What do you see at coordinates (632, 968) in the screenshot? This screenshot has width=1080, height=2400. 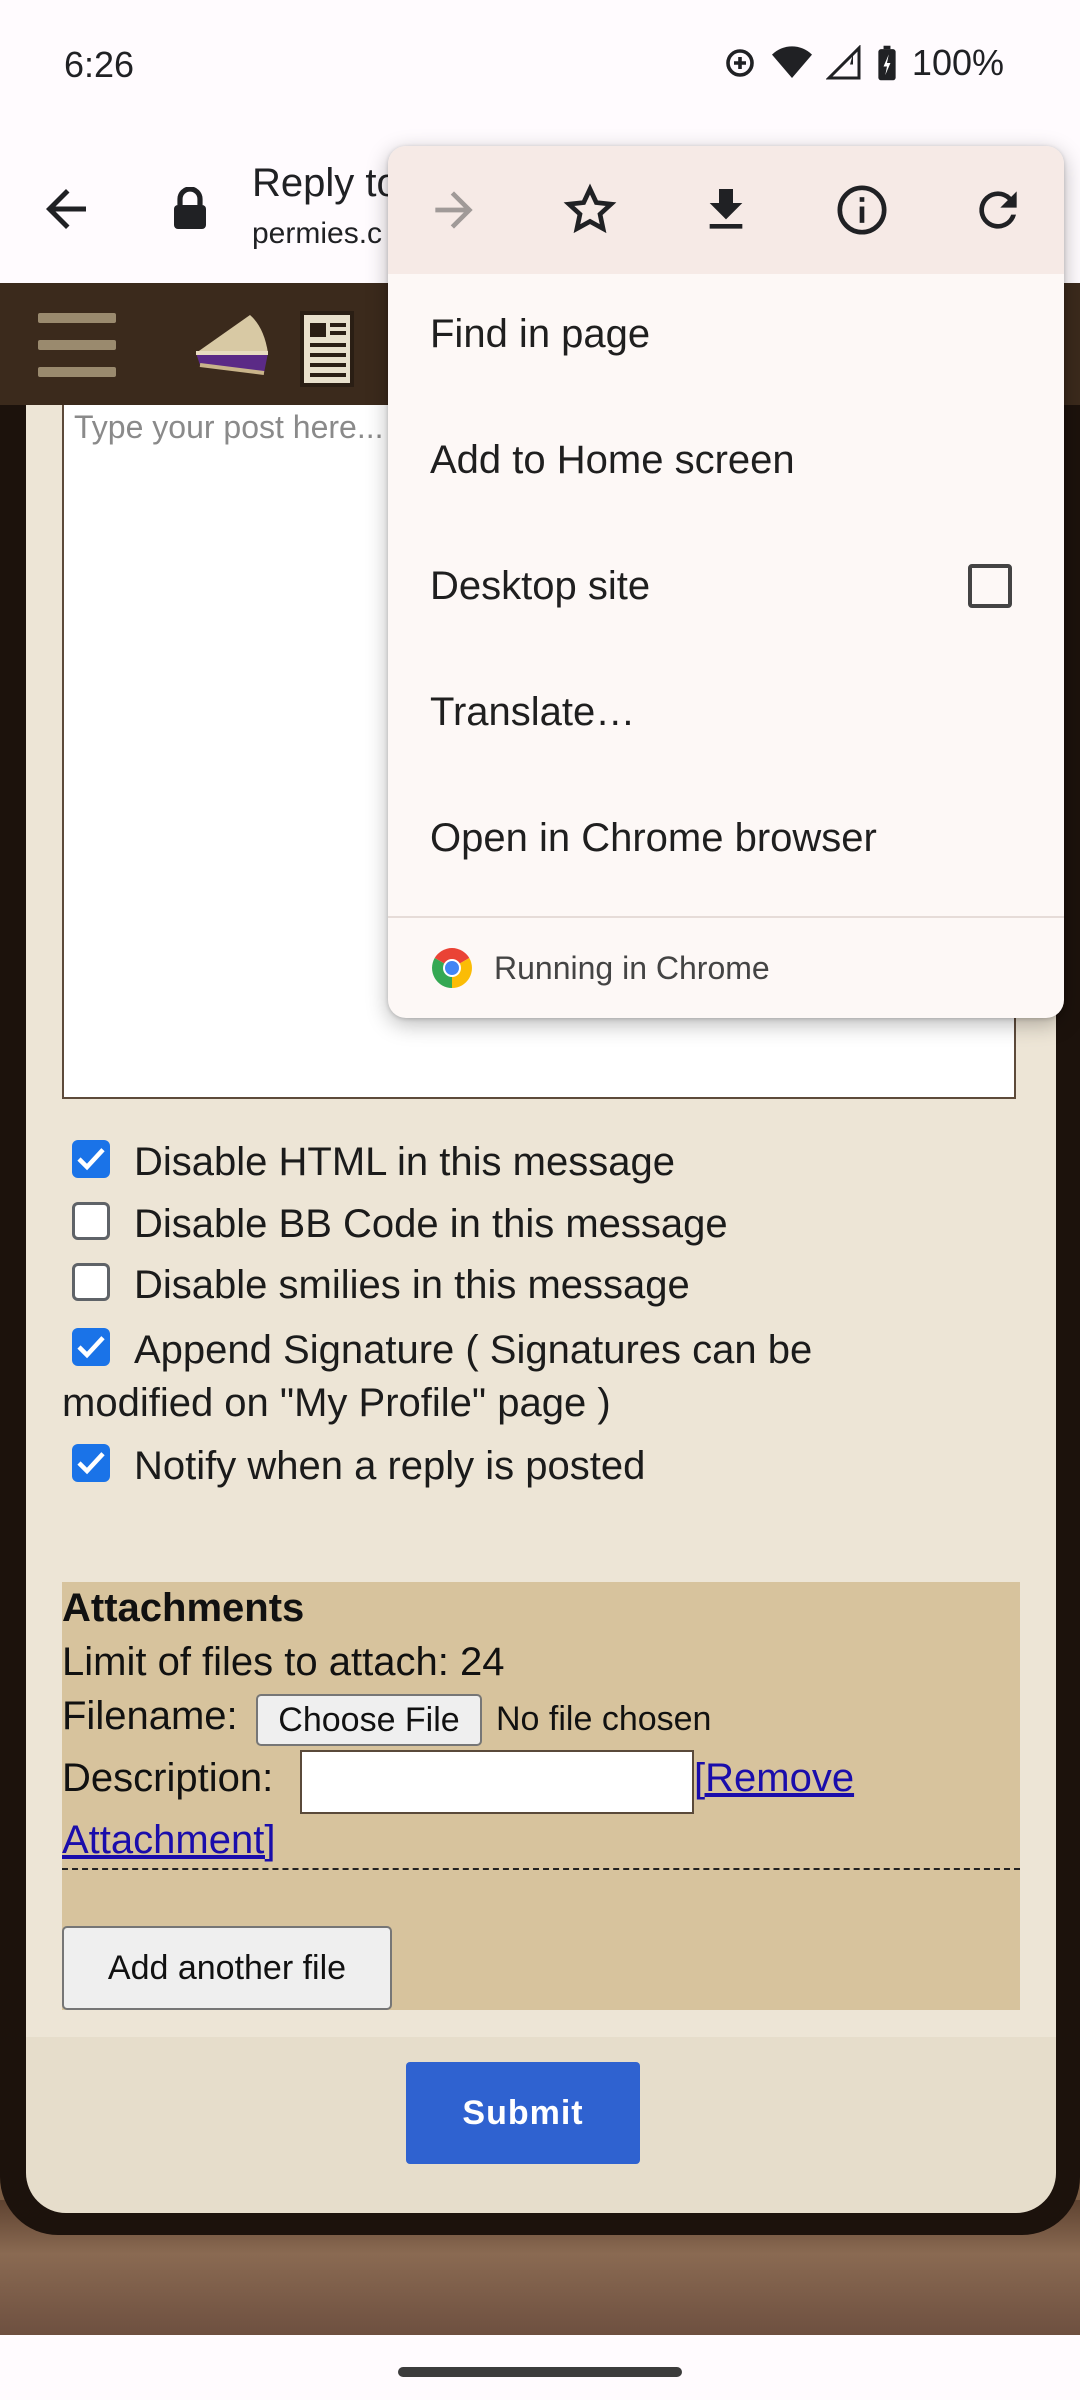 I see `running-in-chrome-text: Running in Chrome` at bounding box center [632, 968].